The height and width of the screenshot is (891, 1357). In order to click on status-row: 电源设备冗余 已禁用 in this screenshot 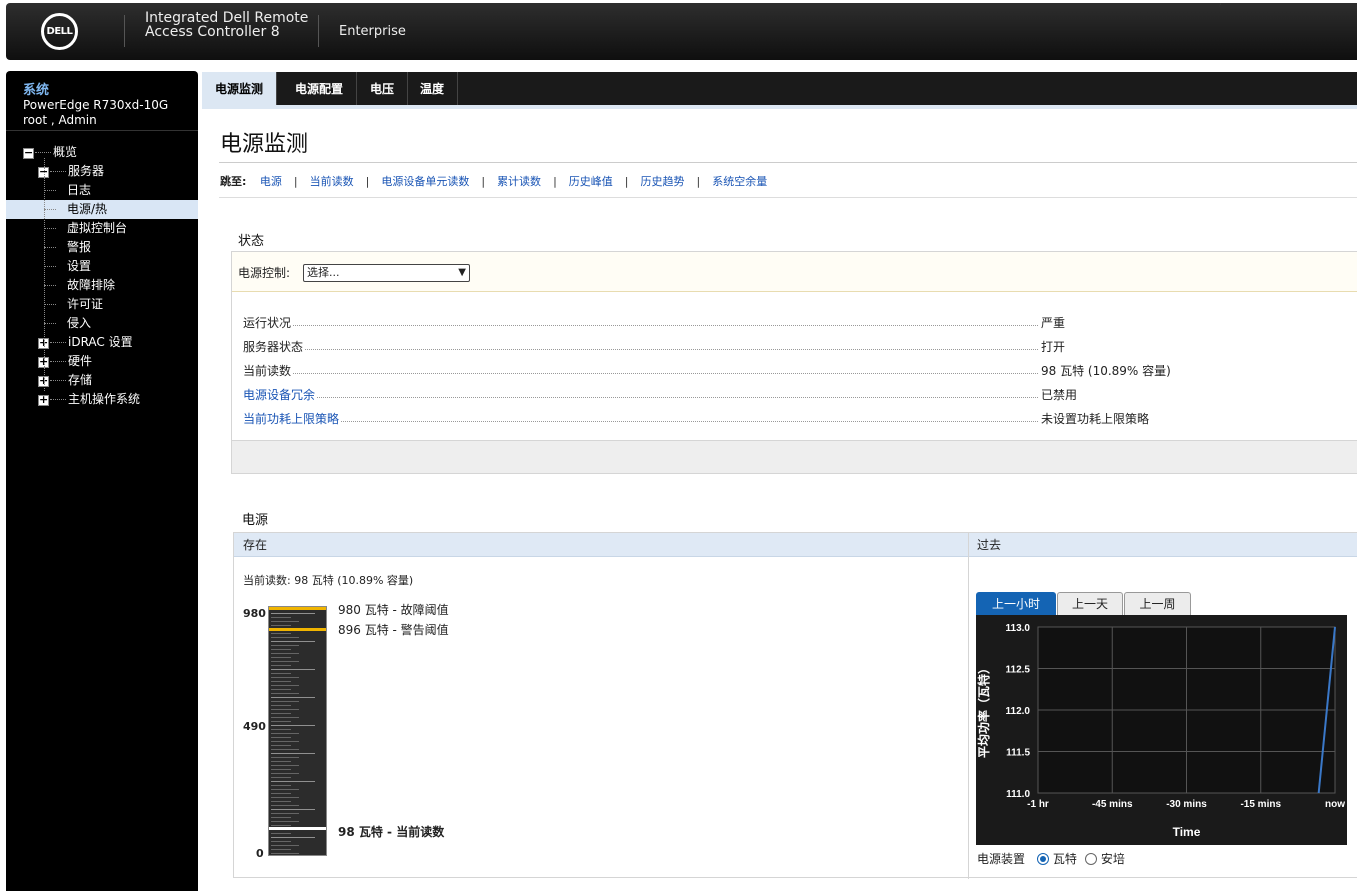, I will do `click(800, 394)`.